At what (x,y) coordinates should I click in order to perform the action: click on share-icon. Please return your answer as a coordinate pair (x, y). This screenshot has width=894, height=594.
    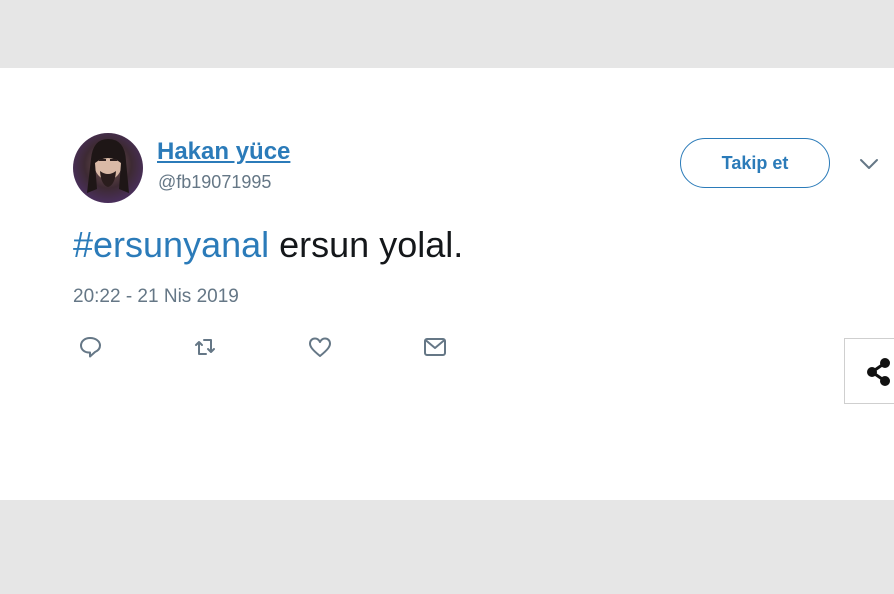
    Looking at the image, I should click on (878, 372).